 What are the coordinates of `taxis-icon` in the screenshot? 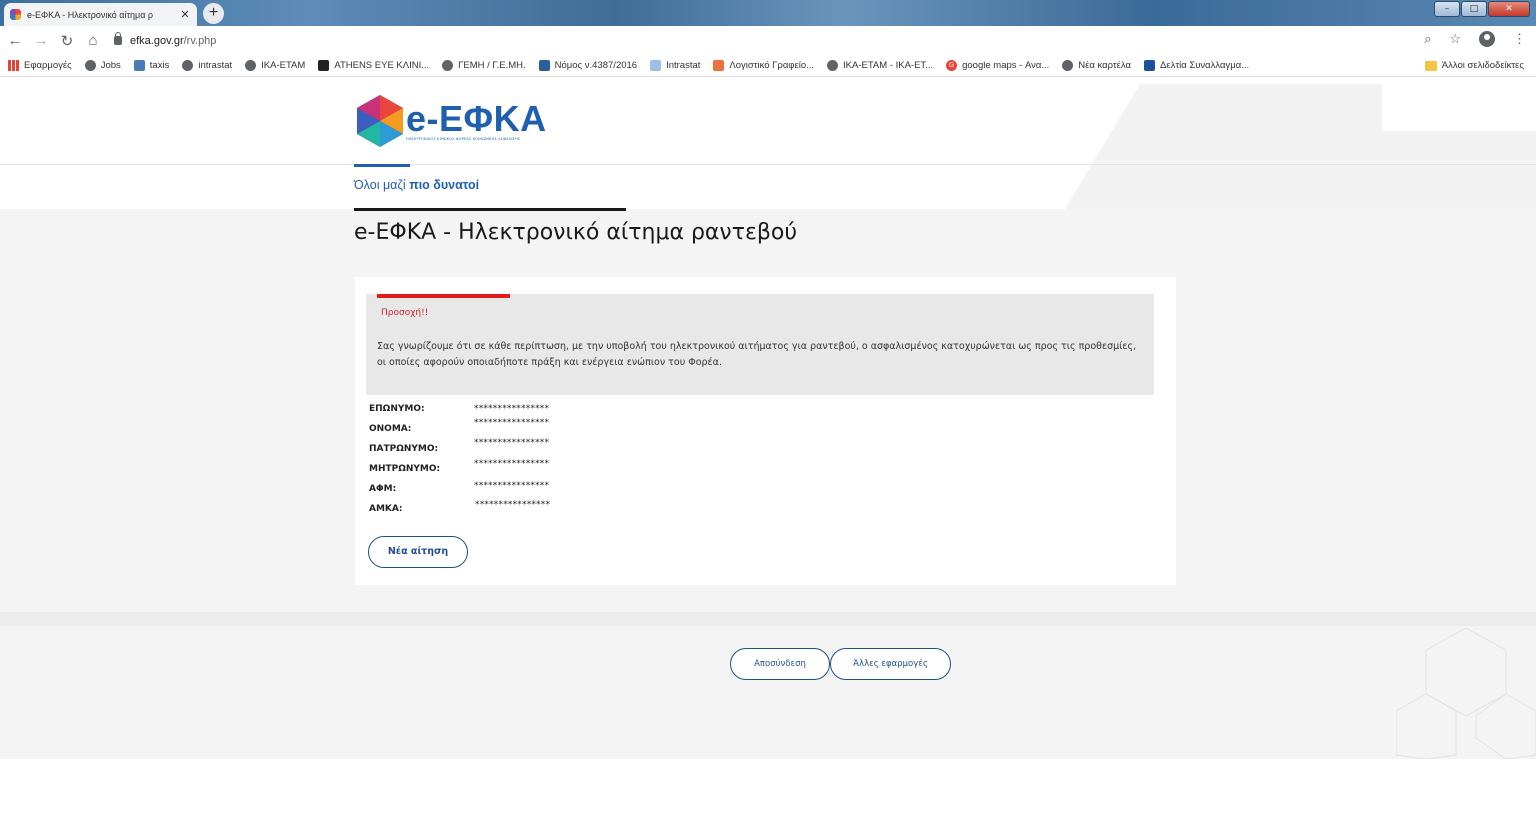 It's located at (139, 65).